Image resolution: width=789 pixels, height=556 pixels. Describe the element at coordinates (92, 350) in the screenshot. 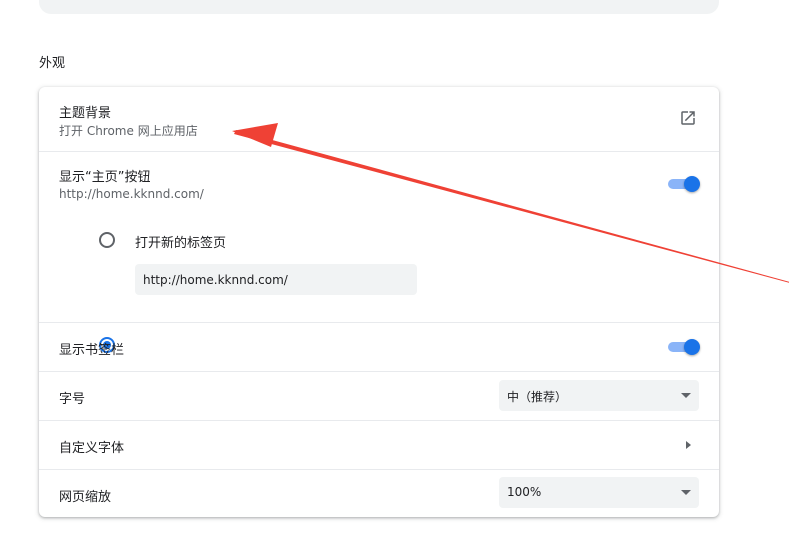

I see `bookmarks-bar-title: 显示书签栏` at that location.